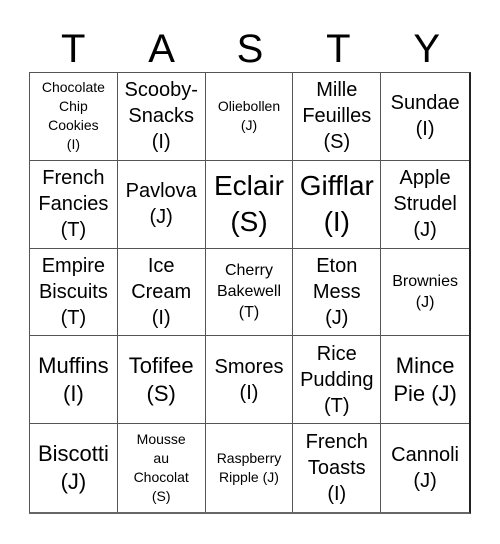 The height and width of the screenshot is (544, 500). I want to click on bingo-cell: Apple Strudel (J), so click(425, 205).